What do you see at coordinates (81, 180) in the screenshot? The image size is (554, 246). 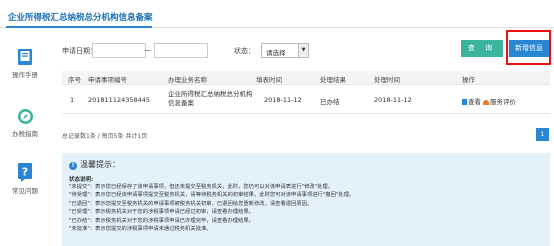 I see `notice-subtitle: 状态说明:` at bounding box center [81, 180].